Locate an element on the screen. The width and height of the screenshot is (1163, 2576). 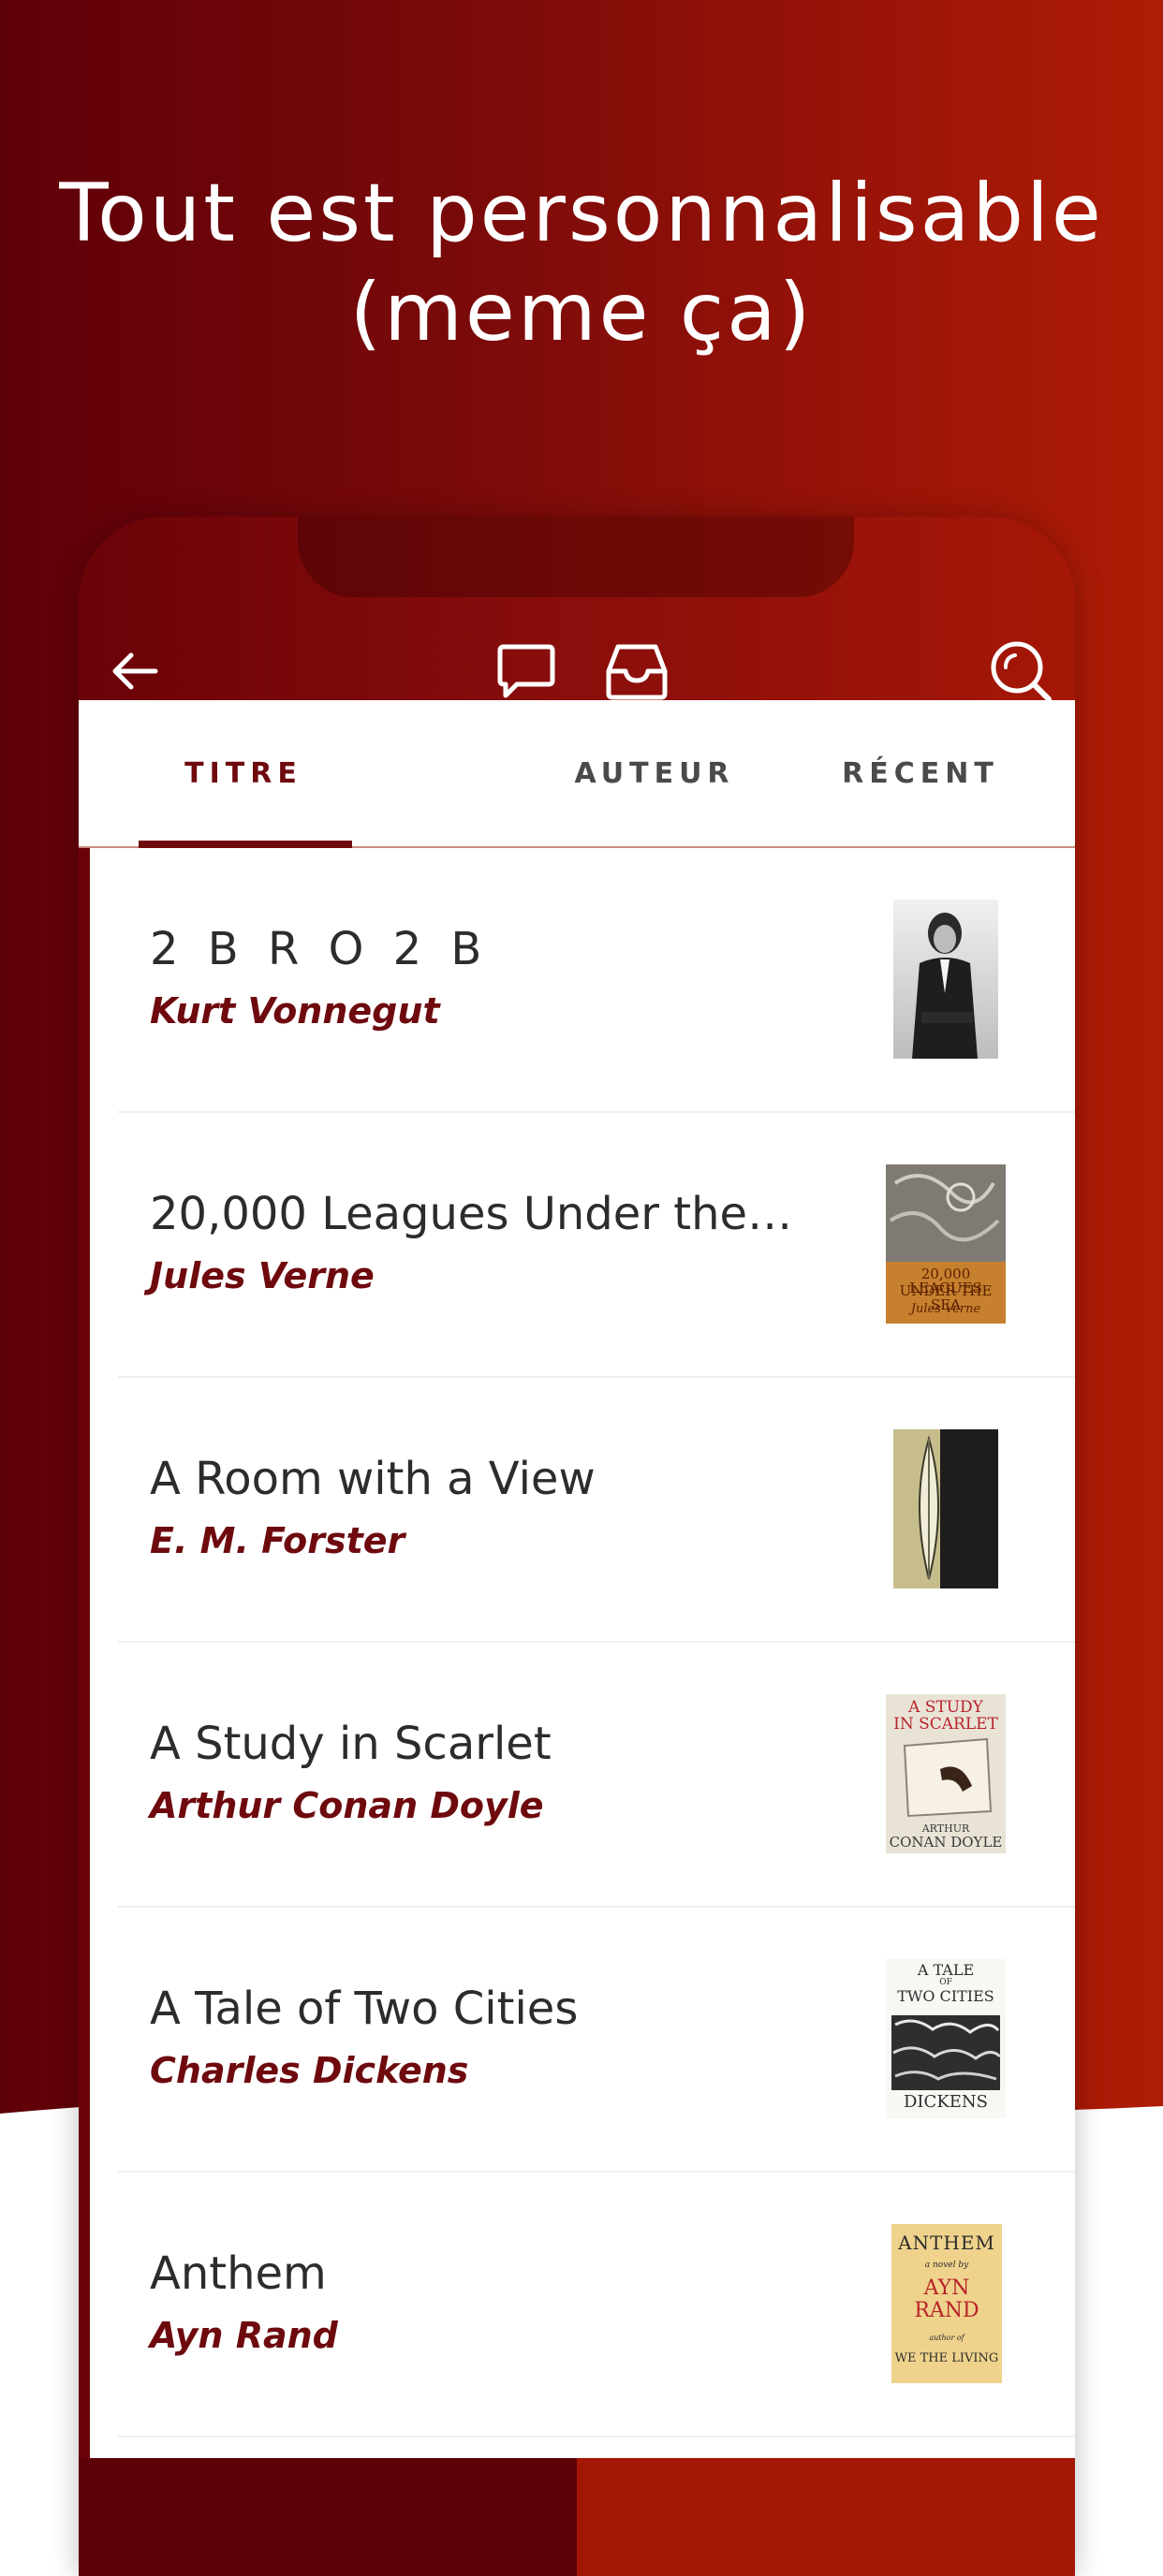
inbox-tray-icon is located at coordinates (637, 672).